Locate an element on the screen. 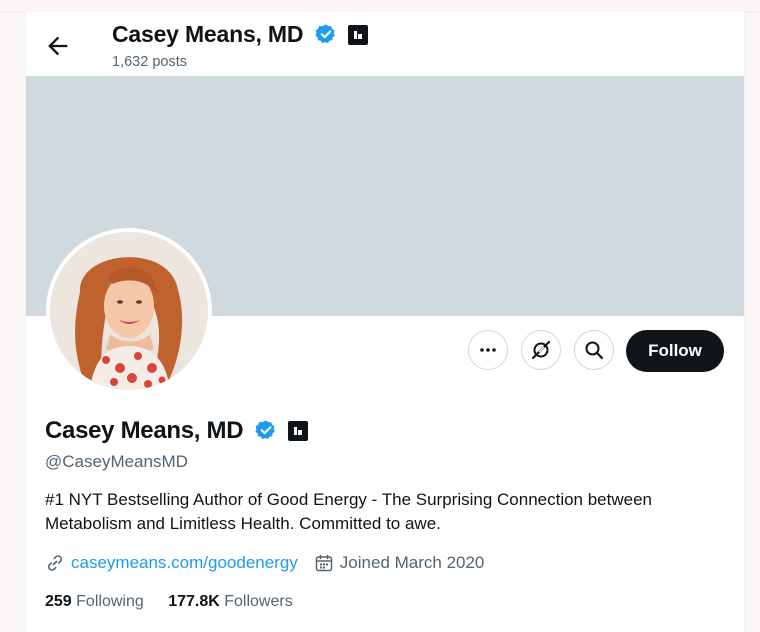 Image resolution: width=760 pixels, height=632 pixels. more-button is located at coordinates (488, 350).